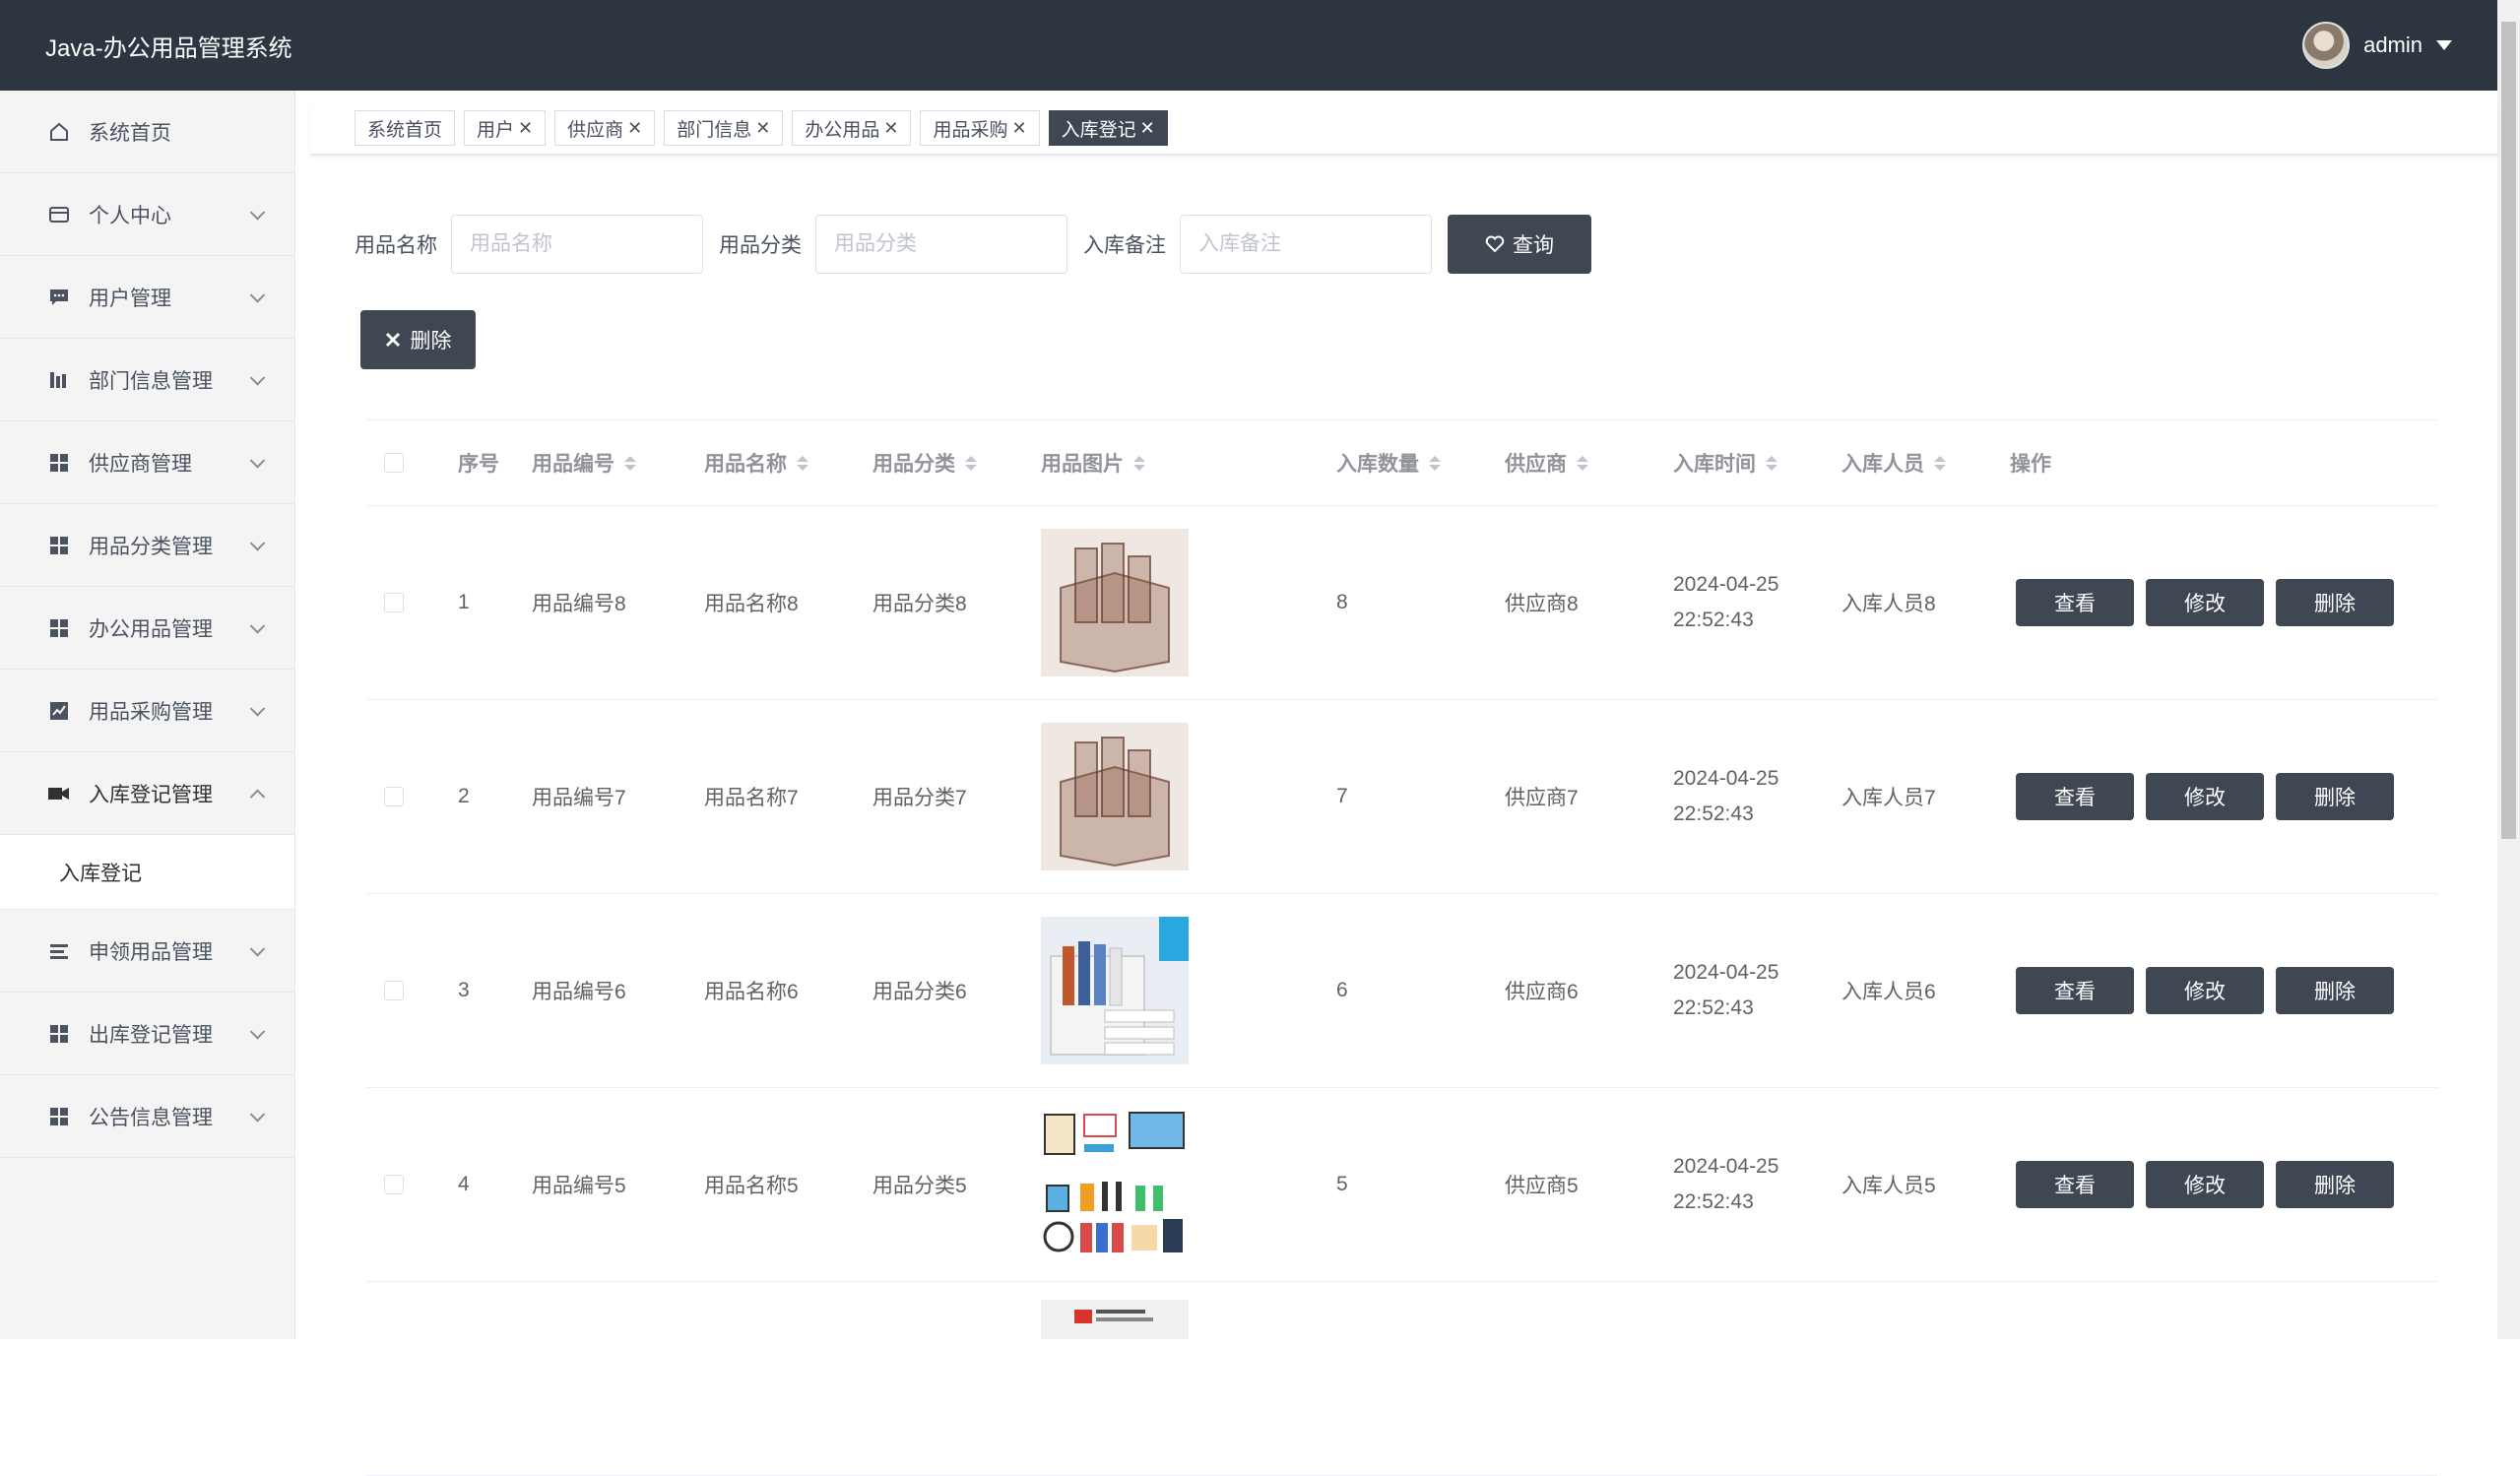 This screenshot has width=2520, height=1476. I want to click on scrollbar-thumb, so click(2508, 430).